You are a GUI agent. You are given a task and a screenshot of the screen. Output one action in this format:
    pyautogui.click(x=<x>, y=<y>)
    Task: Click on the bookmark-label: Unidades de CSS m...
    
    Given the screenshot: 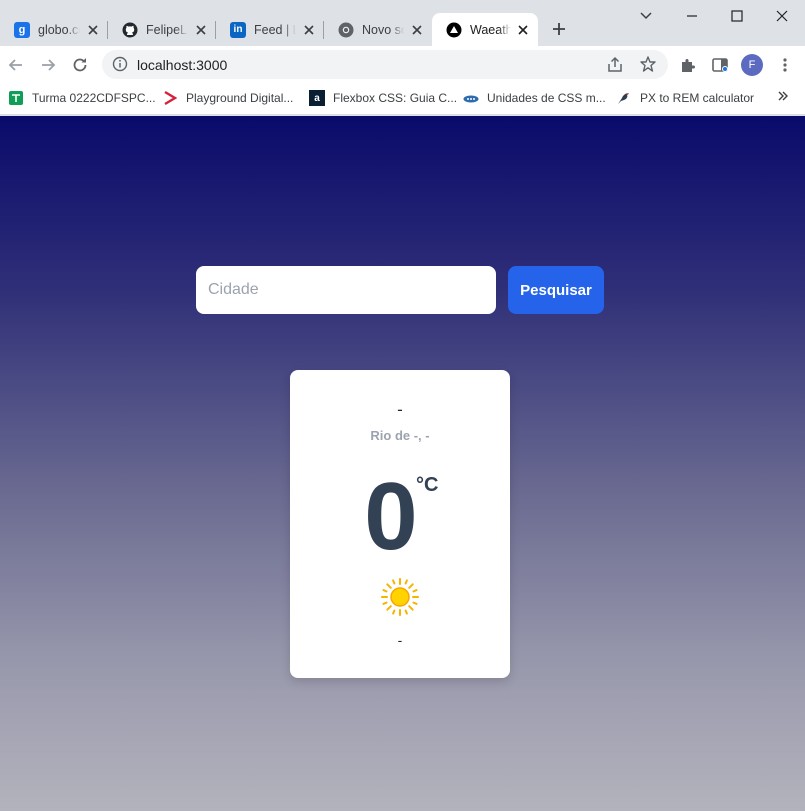 What is the action you would take?
    pyautogui.click(x=546, y=98)
    